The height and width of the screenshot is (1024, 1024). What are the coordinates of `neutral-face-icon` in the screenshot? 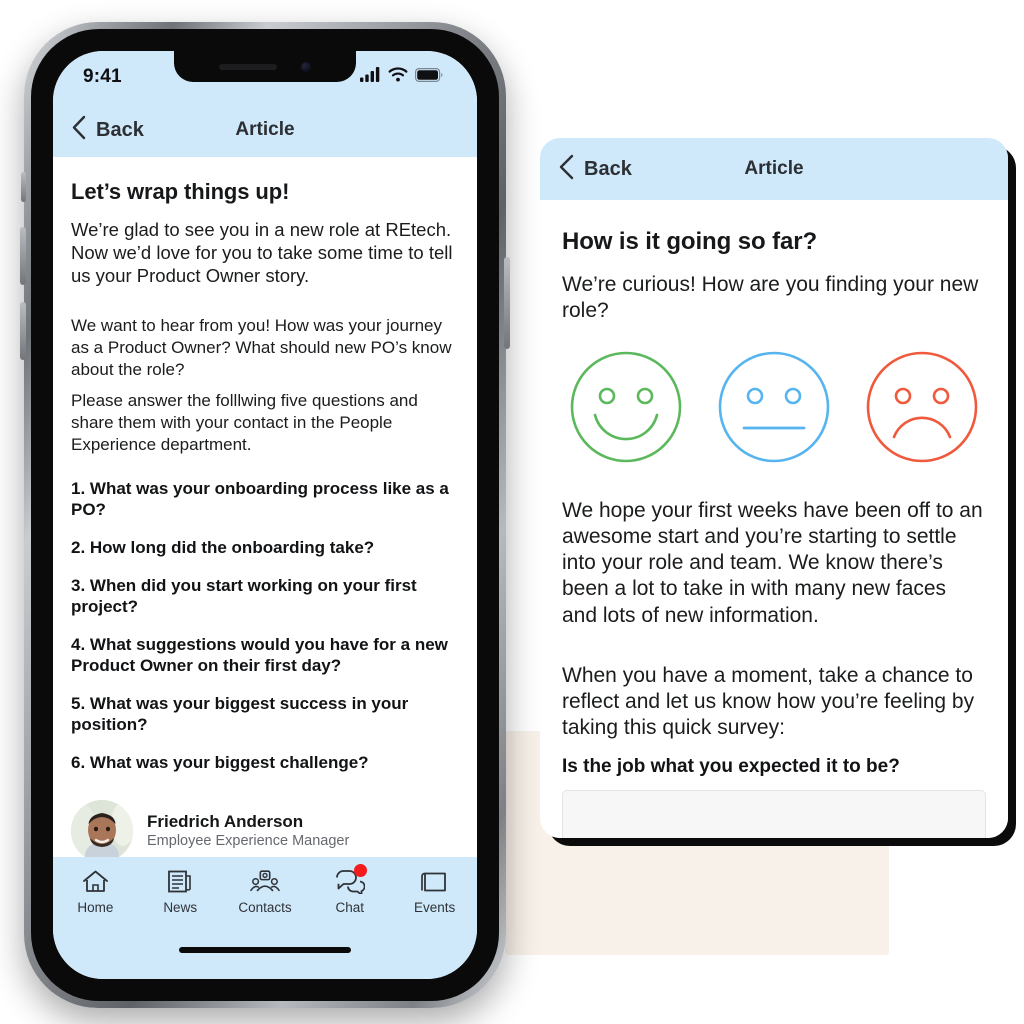 It's located at (774, 409).